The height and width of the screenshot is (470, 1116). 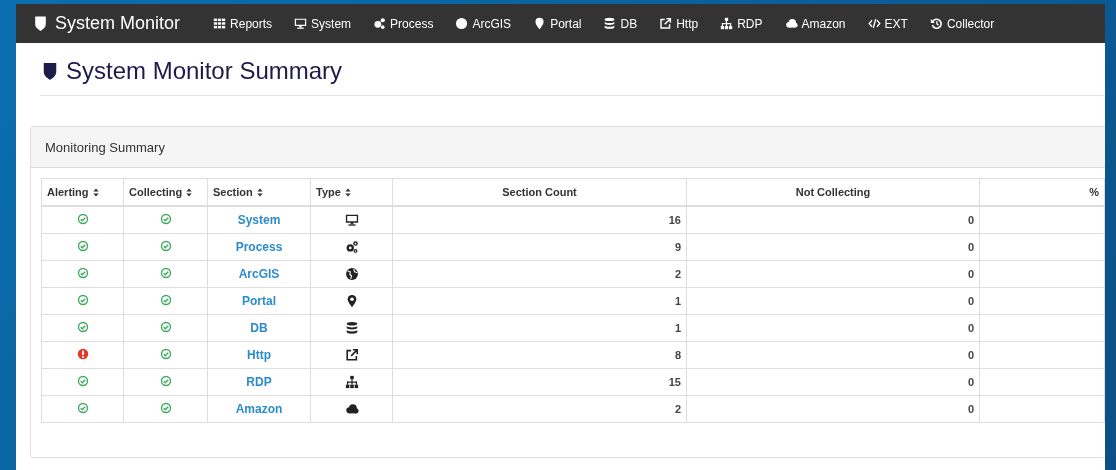 What do you see at coordinates (82, 354) in the screenshot?
I see `exclamation-circle-icon` at bounding box center [82, 354].